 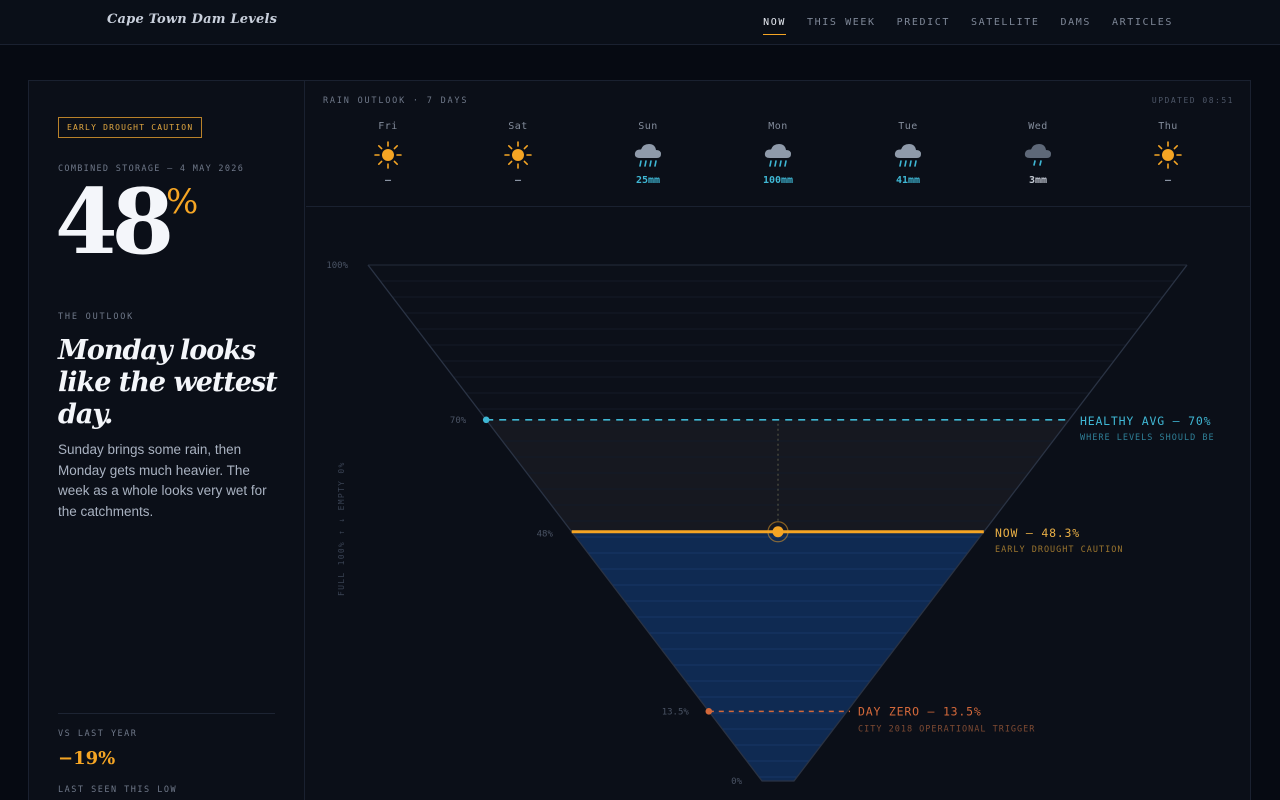 I want to click on forecast-day: Fri —, so click(x=388, y=155).